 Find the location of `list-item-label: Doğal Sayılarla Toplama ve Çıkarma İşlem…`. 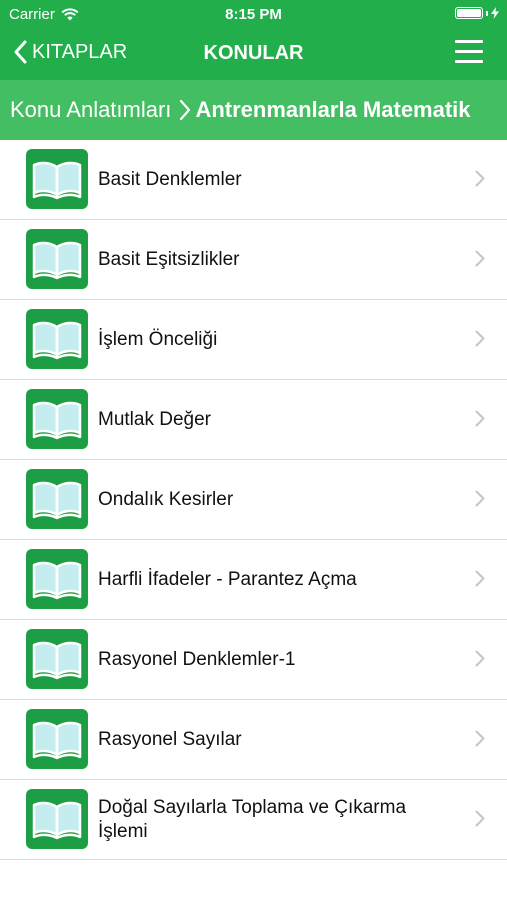

list-item-label: Doğal Sayılarla Toplama ve Çıkarma İşlem… is located at coordinates (252, 819).